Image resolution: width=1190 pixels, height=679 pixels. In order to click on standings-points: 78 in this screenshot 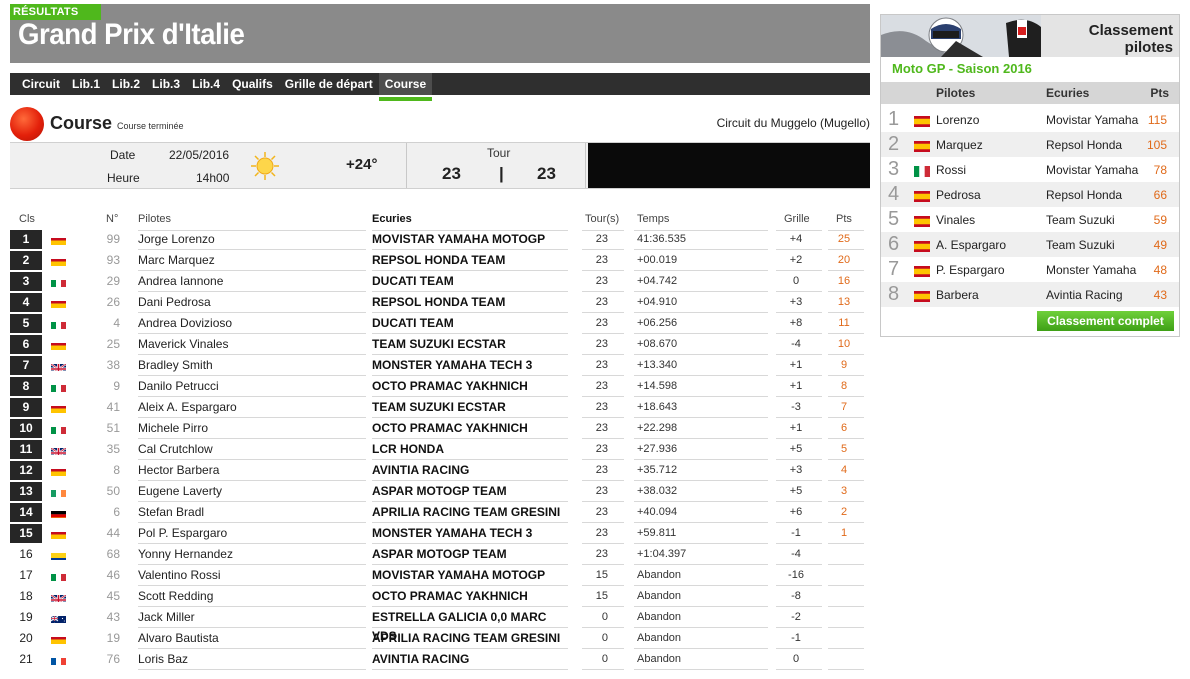, I will do `click(1160, 170)`.